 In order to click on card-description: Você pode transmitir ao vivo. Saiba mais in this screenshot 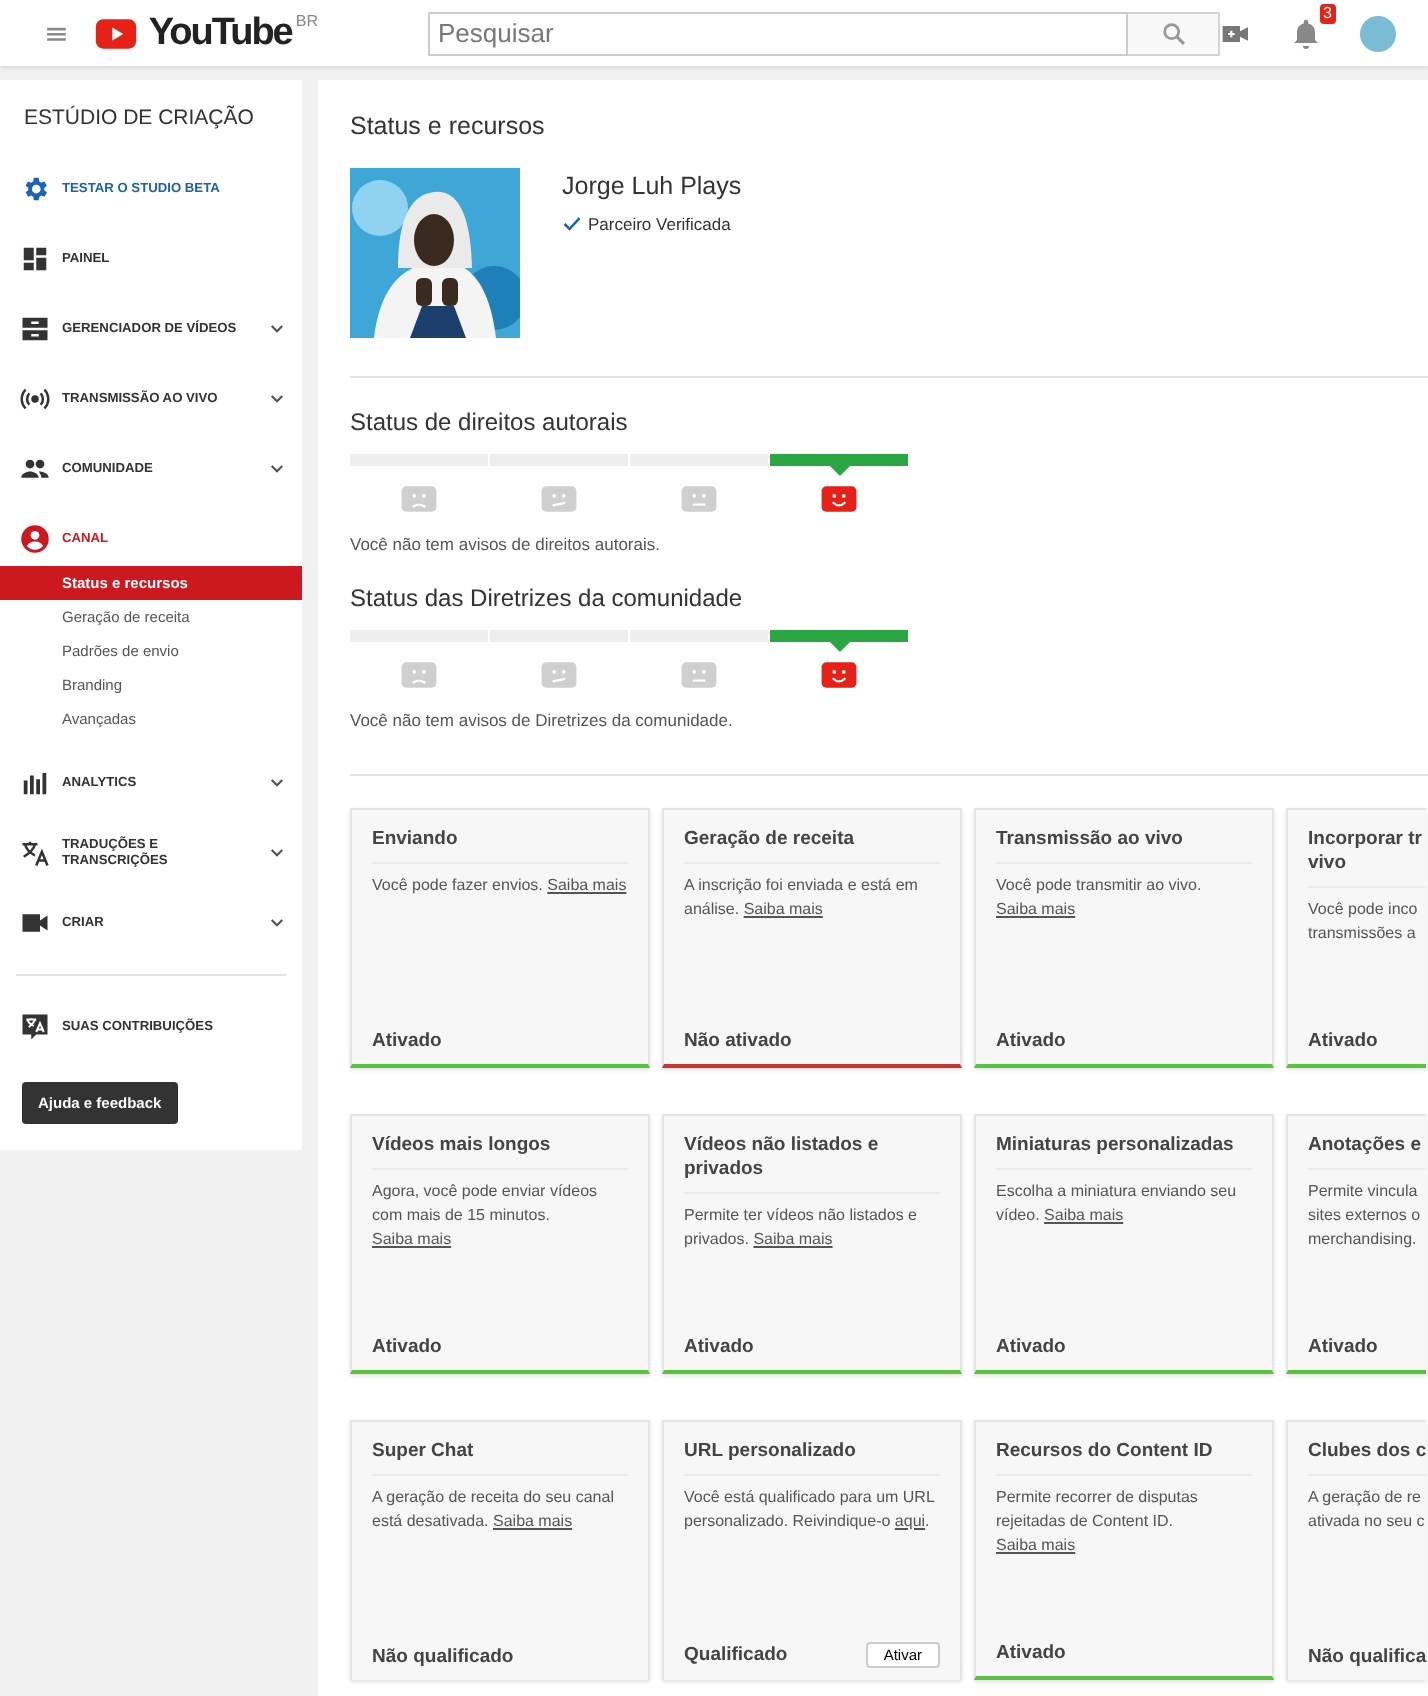, I will do `click(1100, 898)`.